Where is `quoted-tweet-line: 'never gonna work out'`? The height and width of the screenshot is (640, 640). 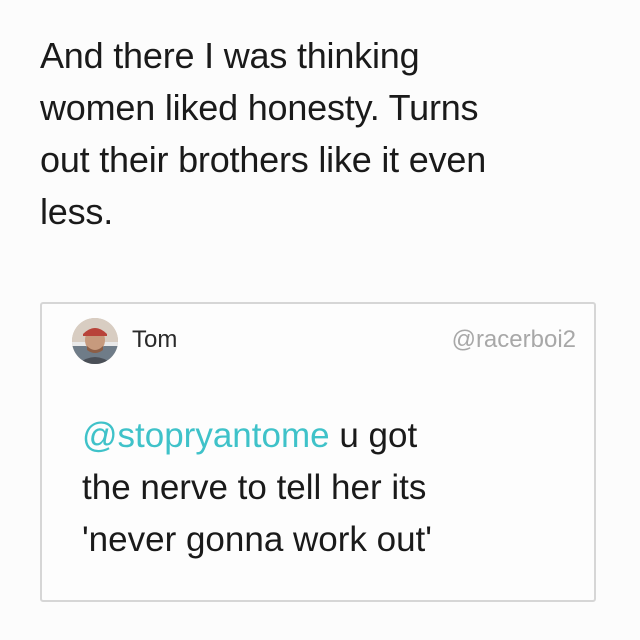 quoted-tweet-line: 'never gonna work out' is located at coordinates (257, 539).